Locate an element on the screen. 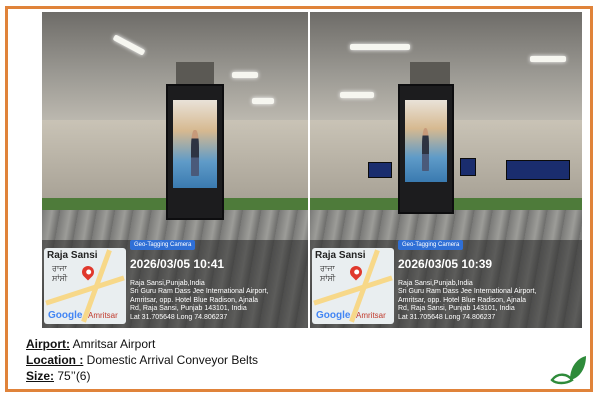 This screenshot has width=602, height=402. airport-row: Airport: Amritsar Airport is located at coordinates (142, 344).